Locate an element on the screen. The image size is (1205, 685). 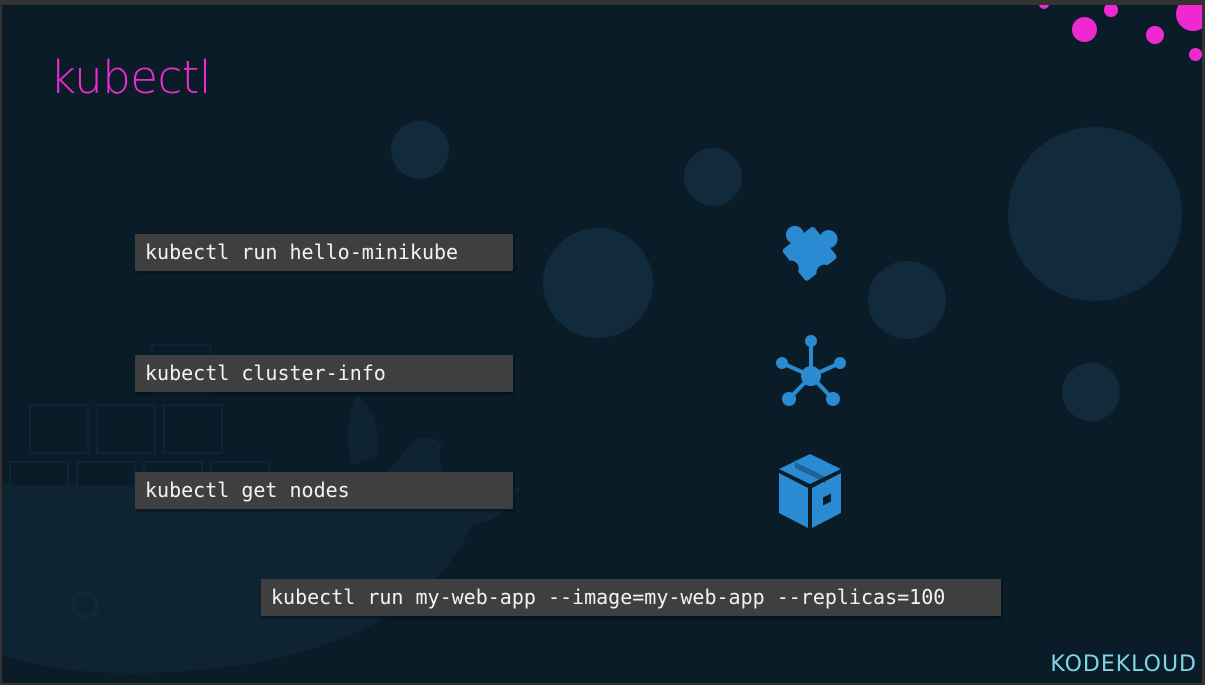
command-get-nodes: kubectl get nodes is located at coordinates (324, 490).